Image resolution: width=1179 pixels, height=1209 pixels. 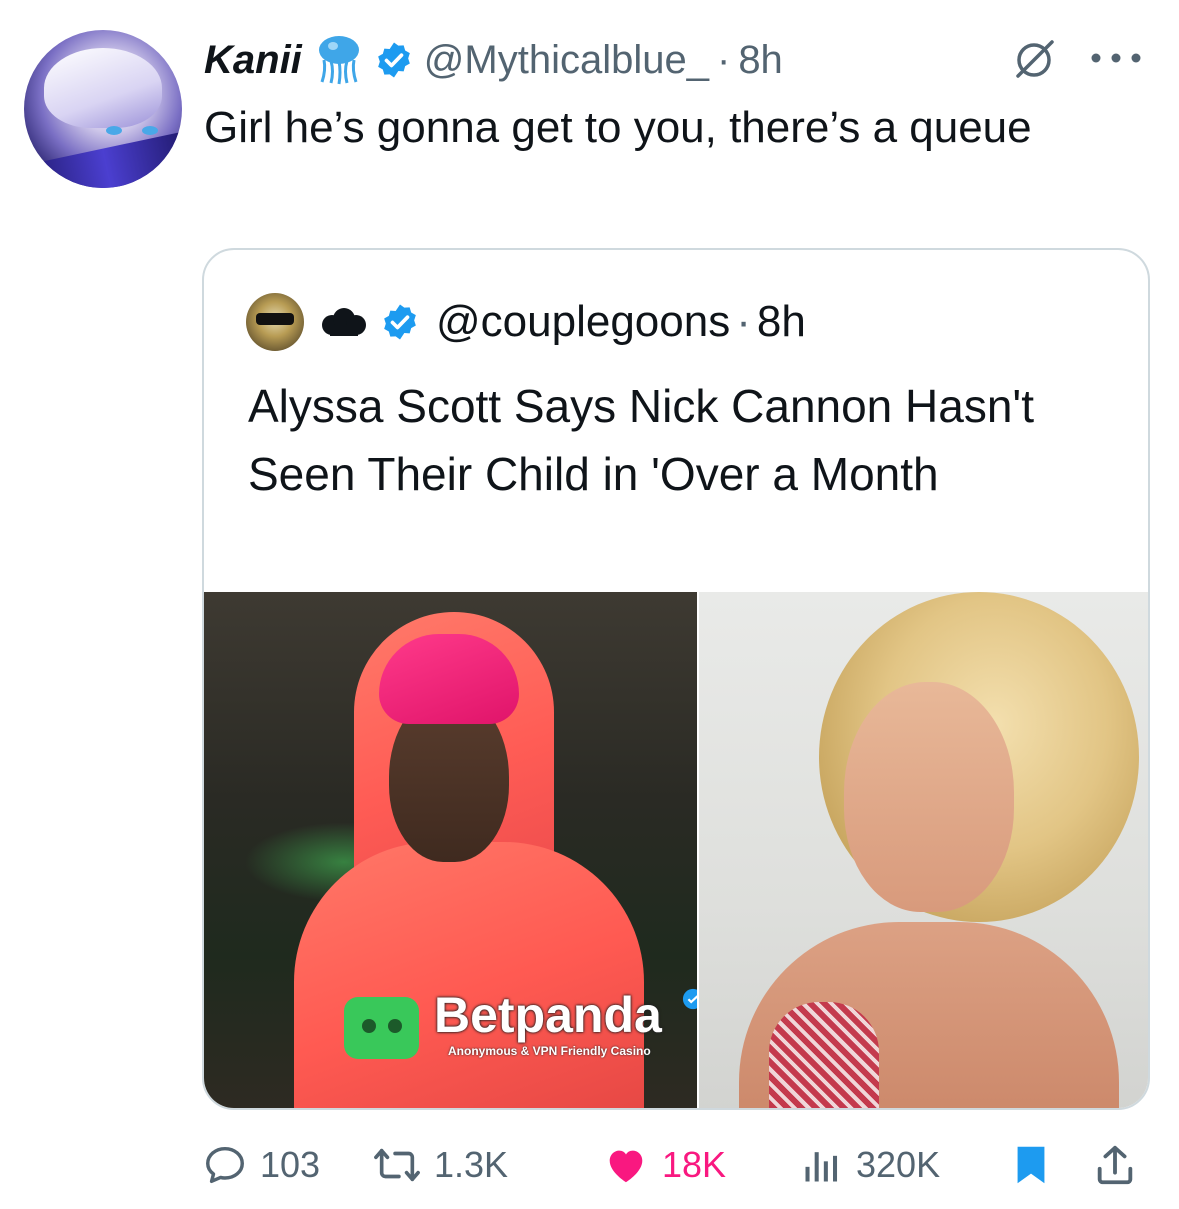 I want to click on watermark-tagline: Anonymous & VPN Friendly Casino, so click(x=549, y=1051).